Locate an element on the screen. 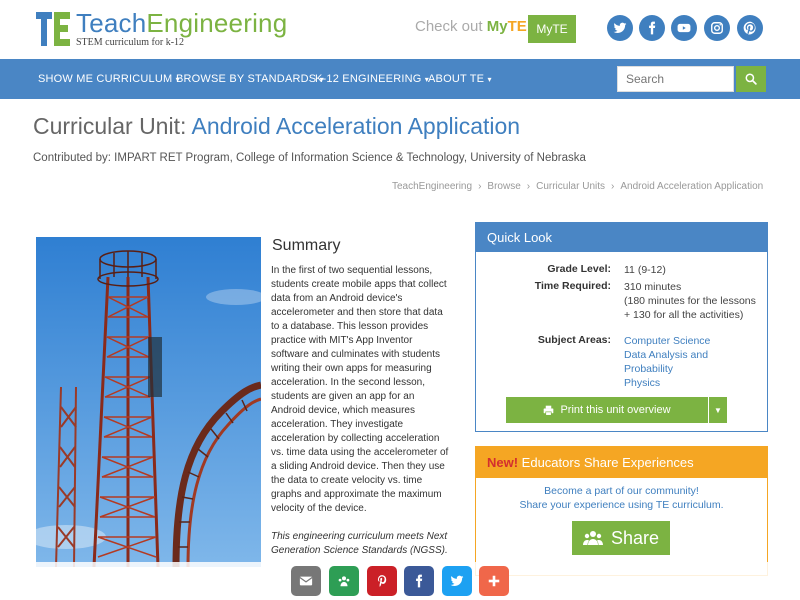 Image resolution: width=800 pixels, height=600 pixels. breadcrumb-browse: Browse is located at coordinates (503, 186).